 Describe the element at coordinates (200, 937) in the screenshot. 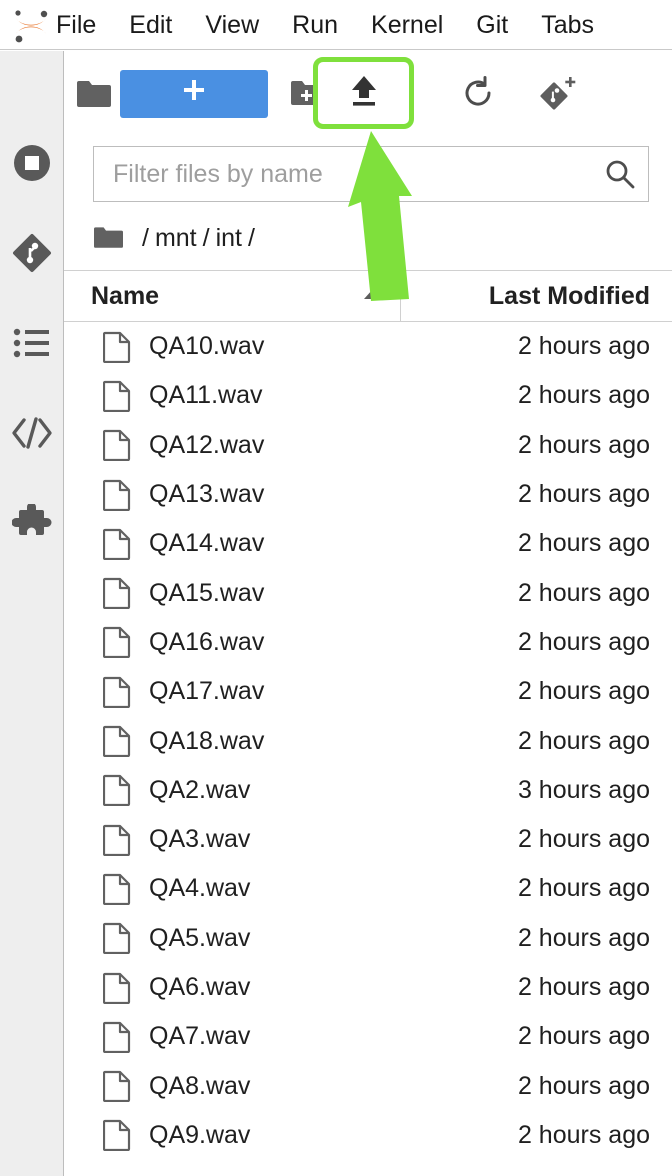

I see `file-name: QA5.wav` at that location.